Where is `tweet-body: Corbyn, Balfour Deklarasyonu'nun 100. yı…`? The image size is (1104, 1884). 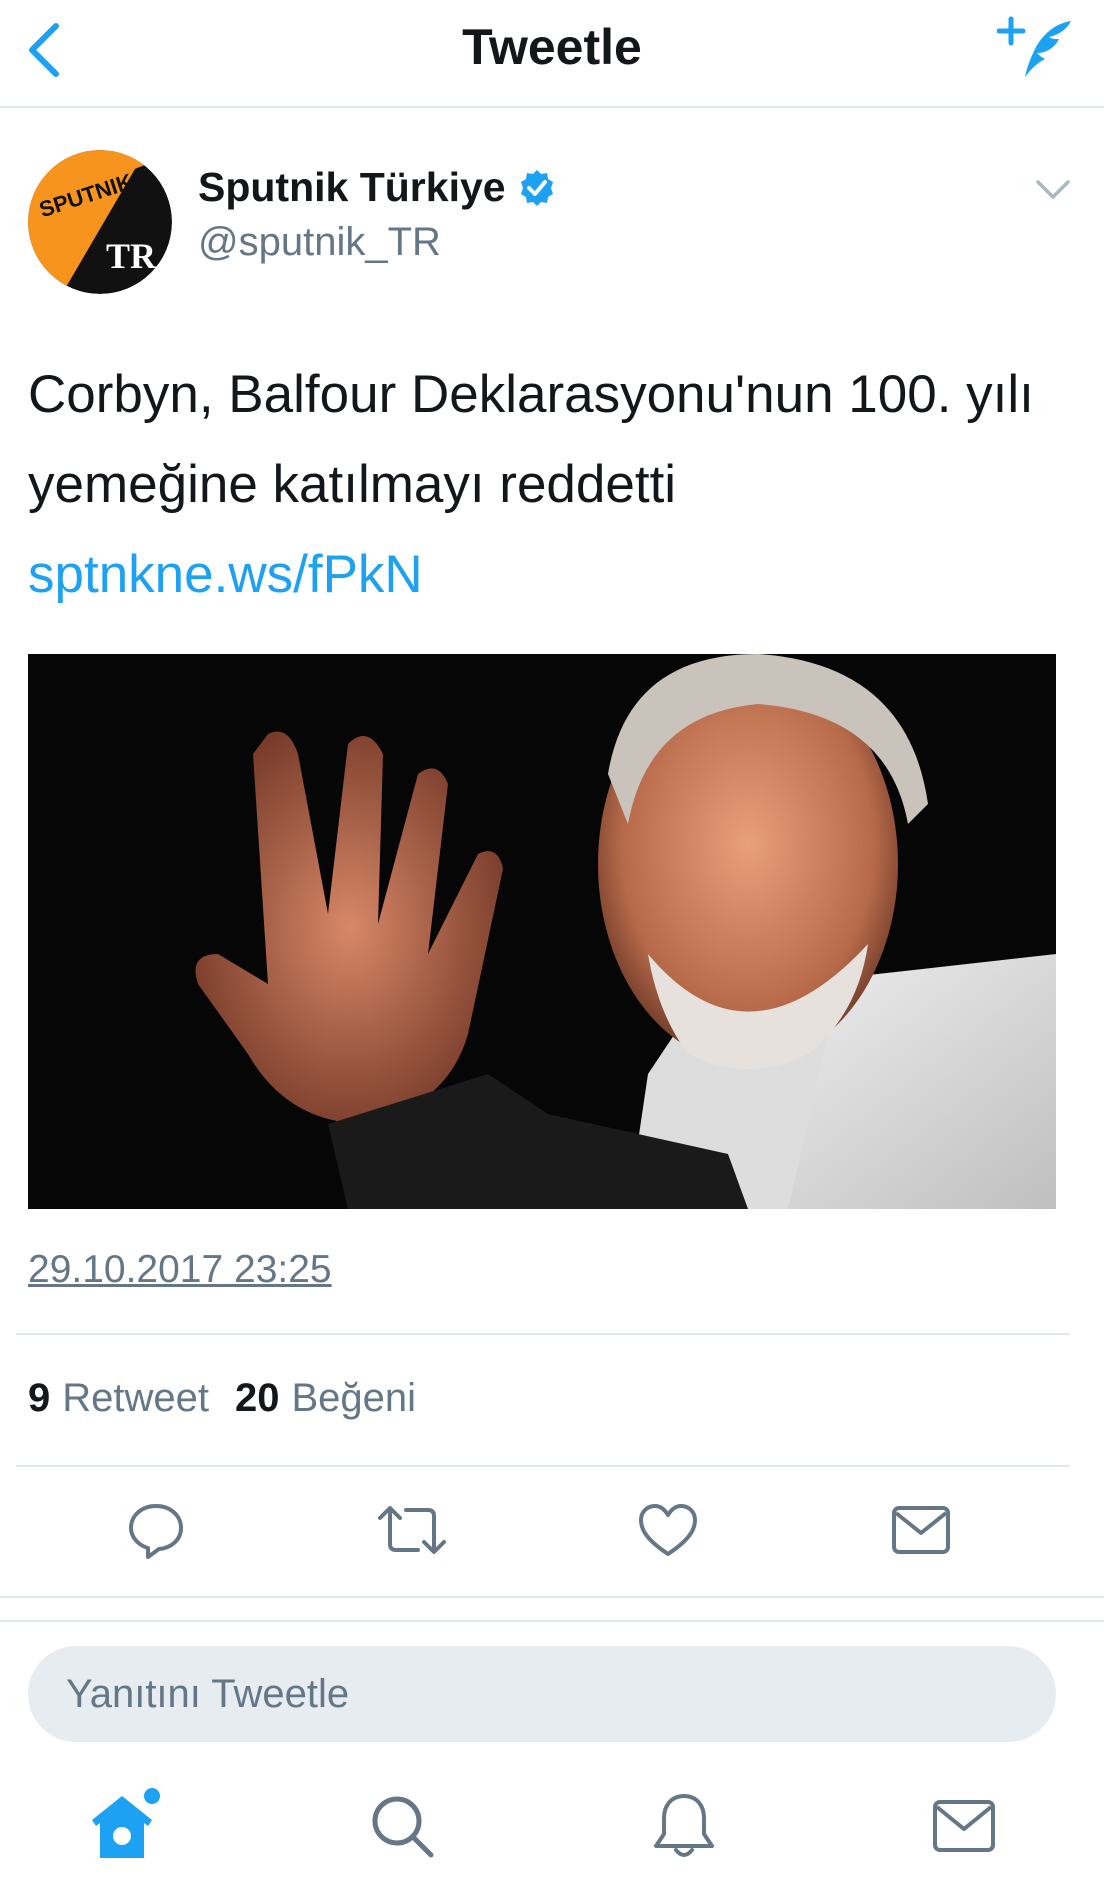
tweet-body: Corbyn, Balfour Deklarasyonu'nun 100. yı… is located at coordinates (553, 485).